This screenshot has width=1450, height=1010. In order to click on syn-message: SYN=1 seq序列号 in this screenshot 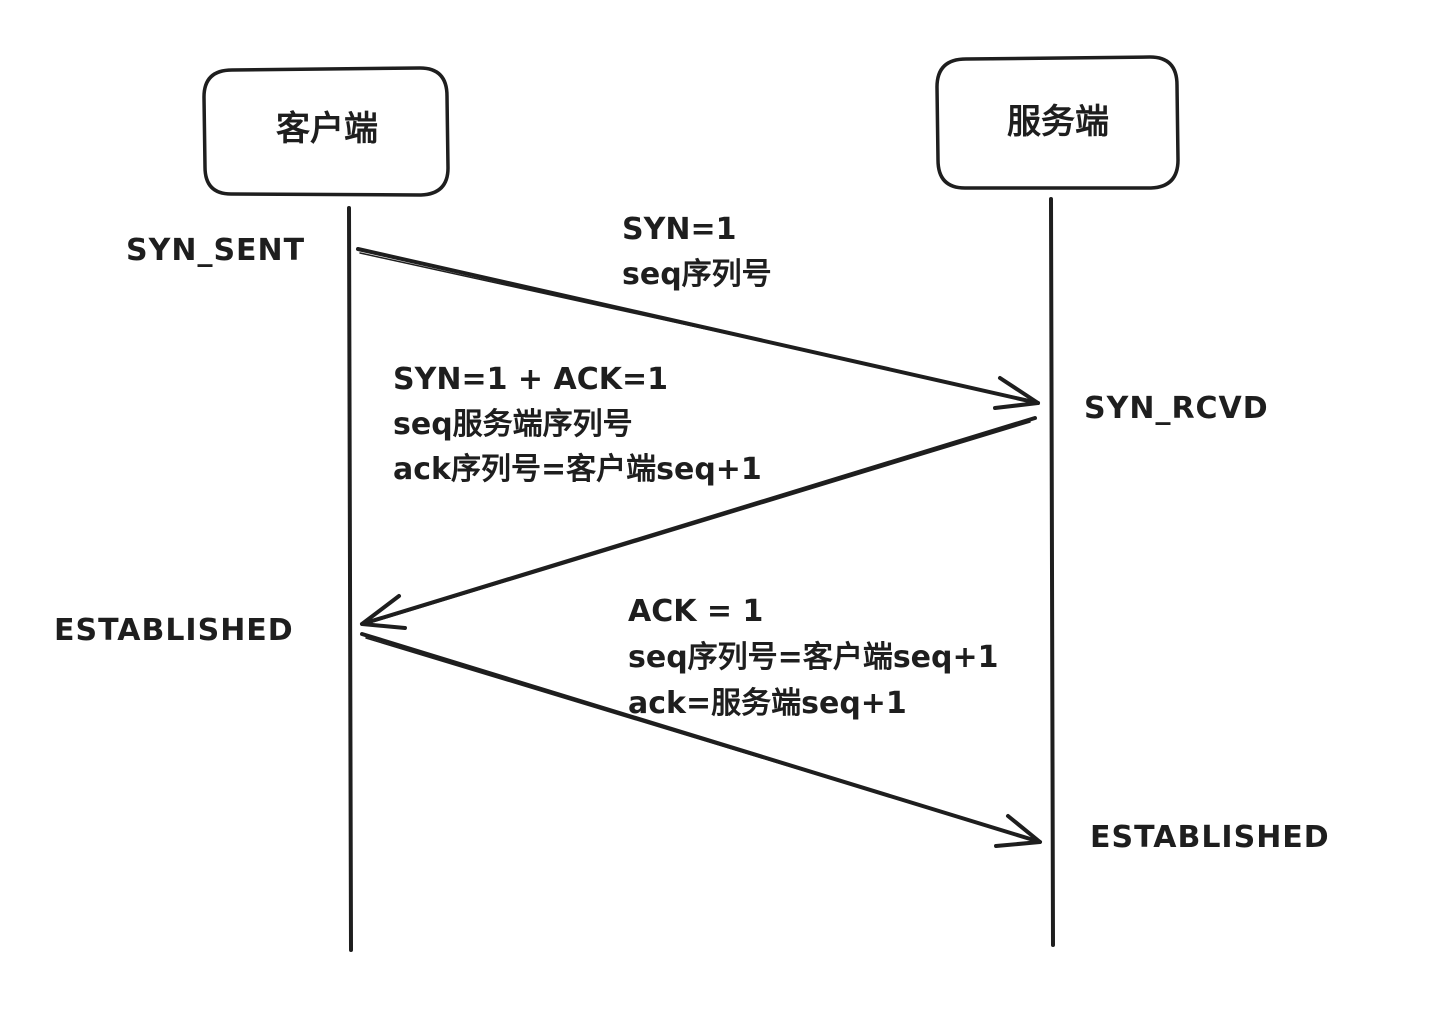, I will do `click(697, 252)`.